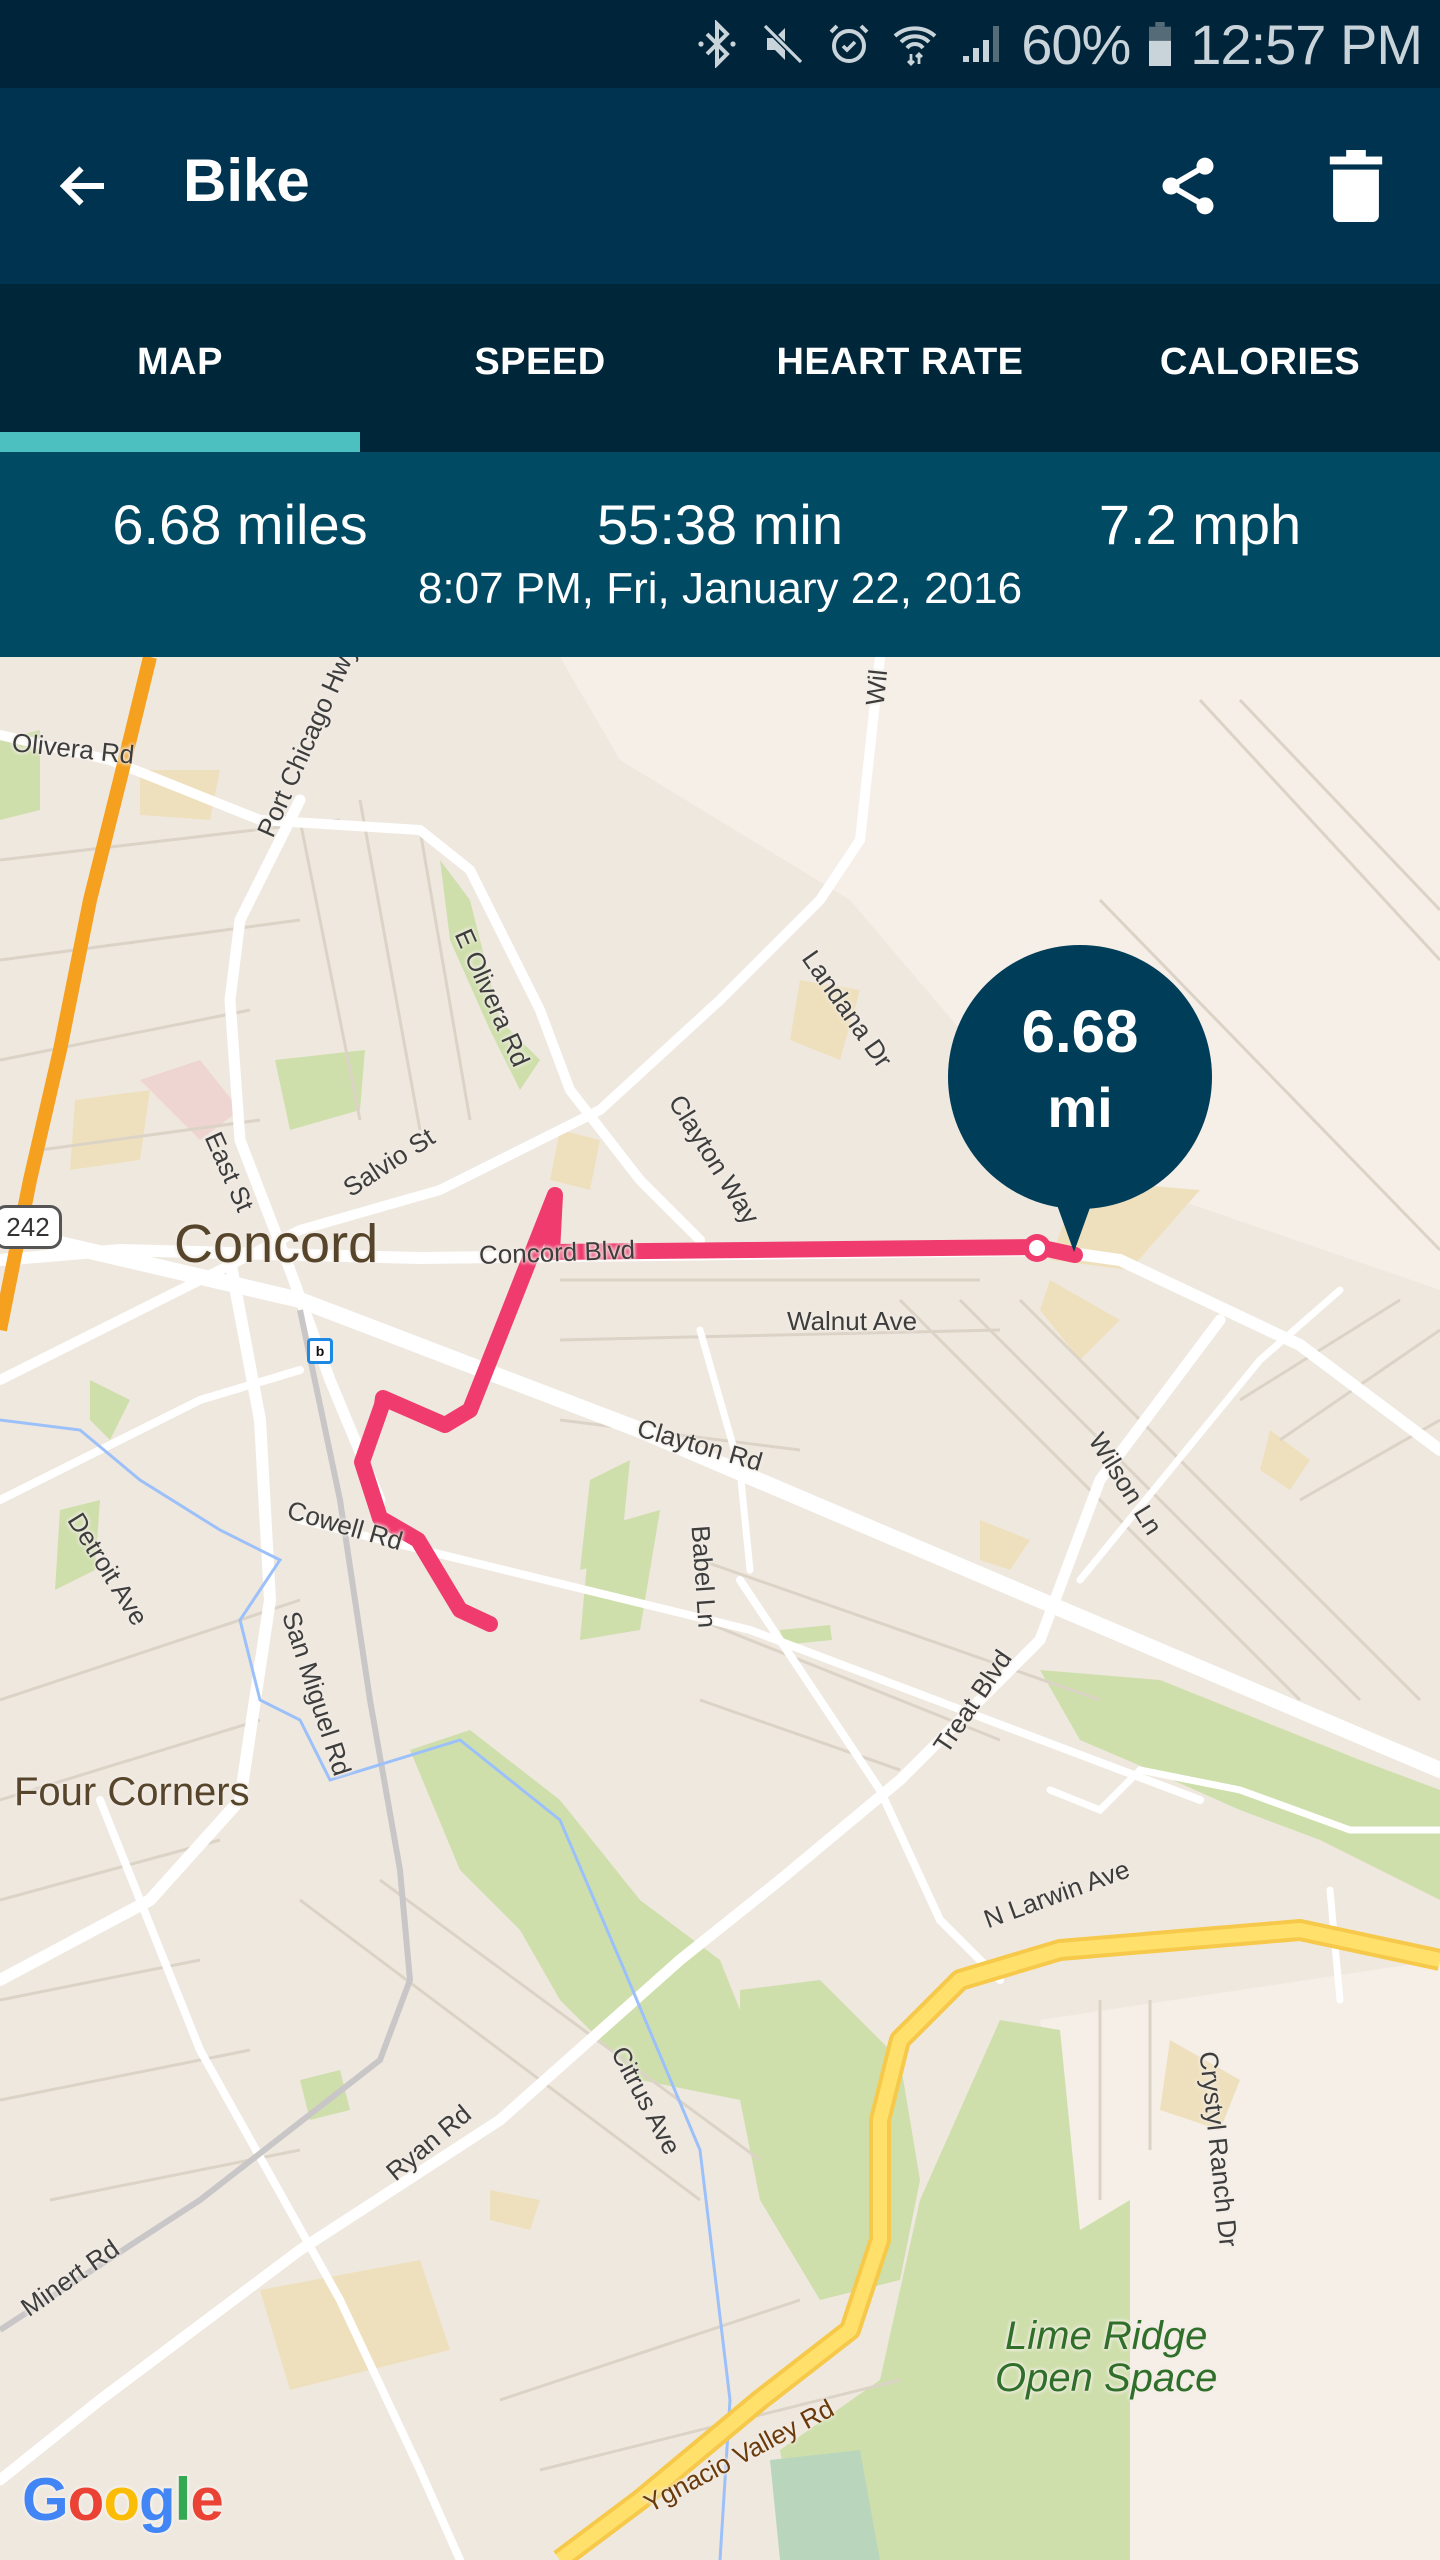  What do you see at coordinates (1106, 2336) in the screenshot?
I see `park-label-line1: Lime Ridge` at bounding box center [1106, 2336].